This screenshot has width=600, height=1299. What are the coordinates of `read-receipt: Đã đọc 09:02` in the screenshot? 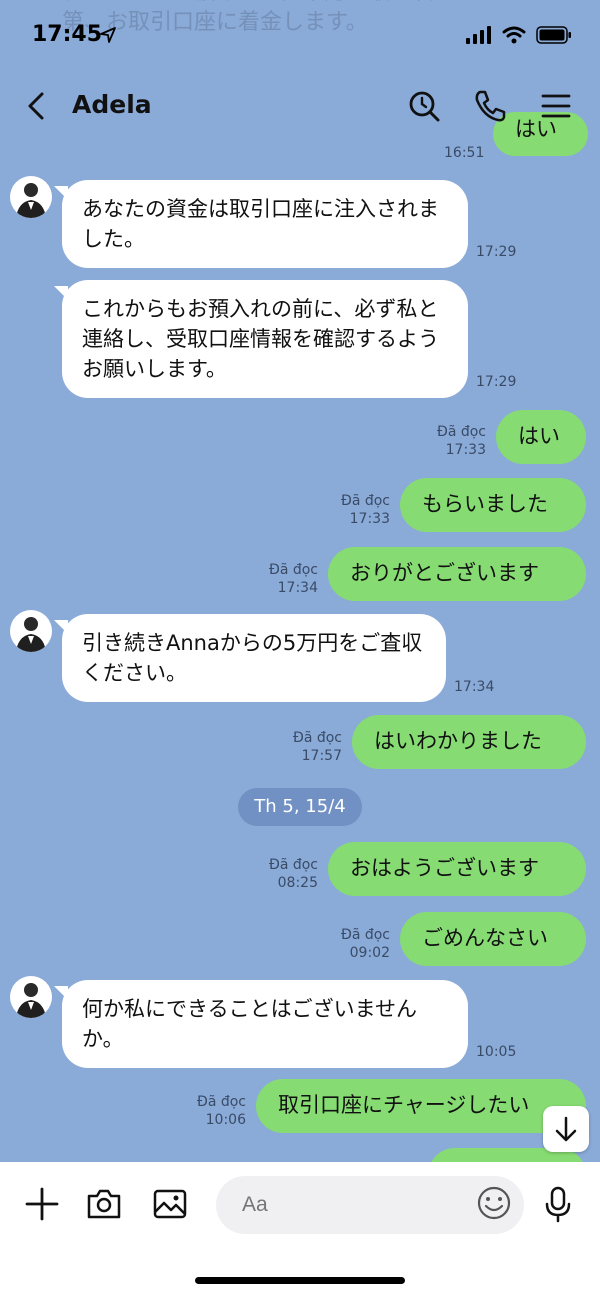 It's located at (365, 944).